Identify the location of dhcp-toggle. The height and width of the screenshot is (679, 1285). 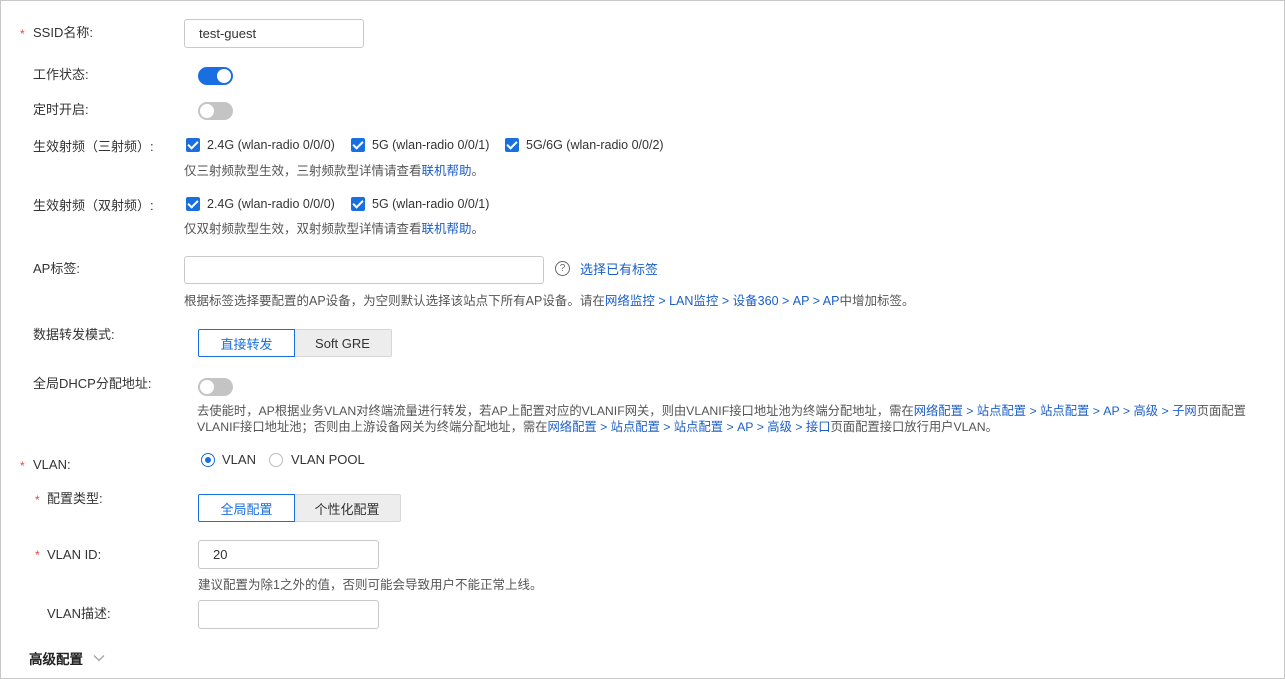
(215, 387).